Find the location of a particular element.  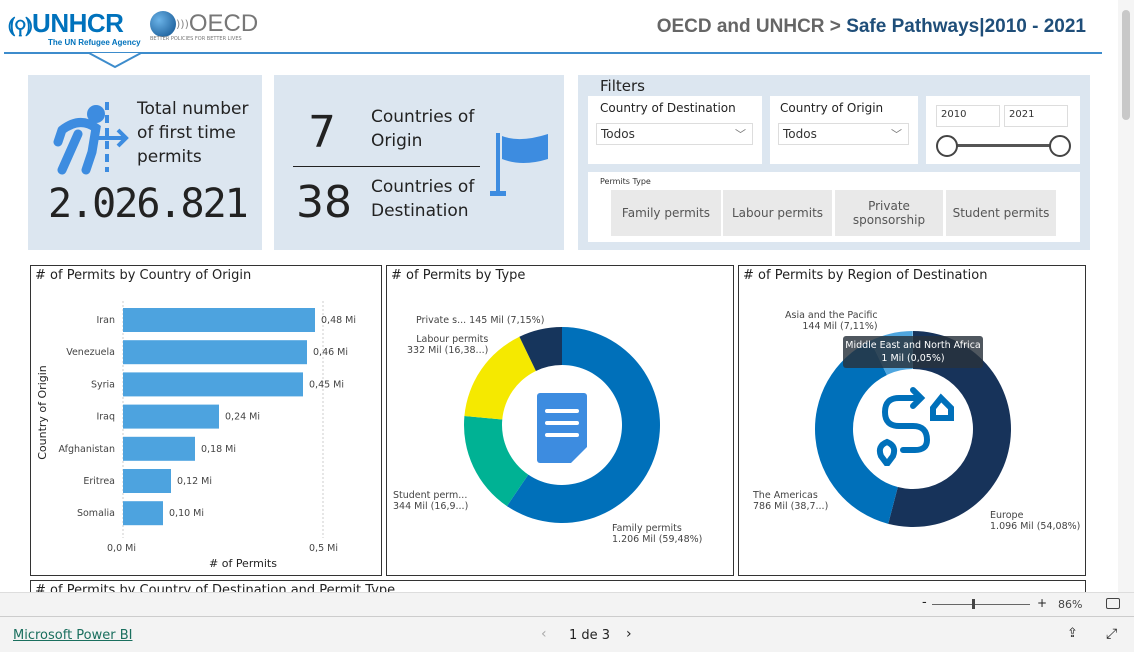

unhcr-logo: ⦅⚲⦆UNHCR The UN Refugee Agency is located at coordinates (74, 27).